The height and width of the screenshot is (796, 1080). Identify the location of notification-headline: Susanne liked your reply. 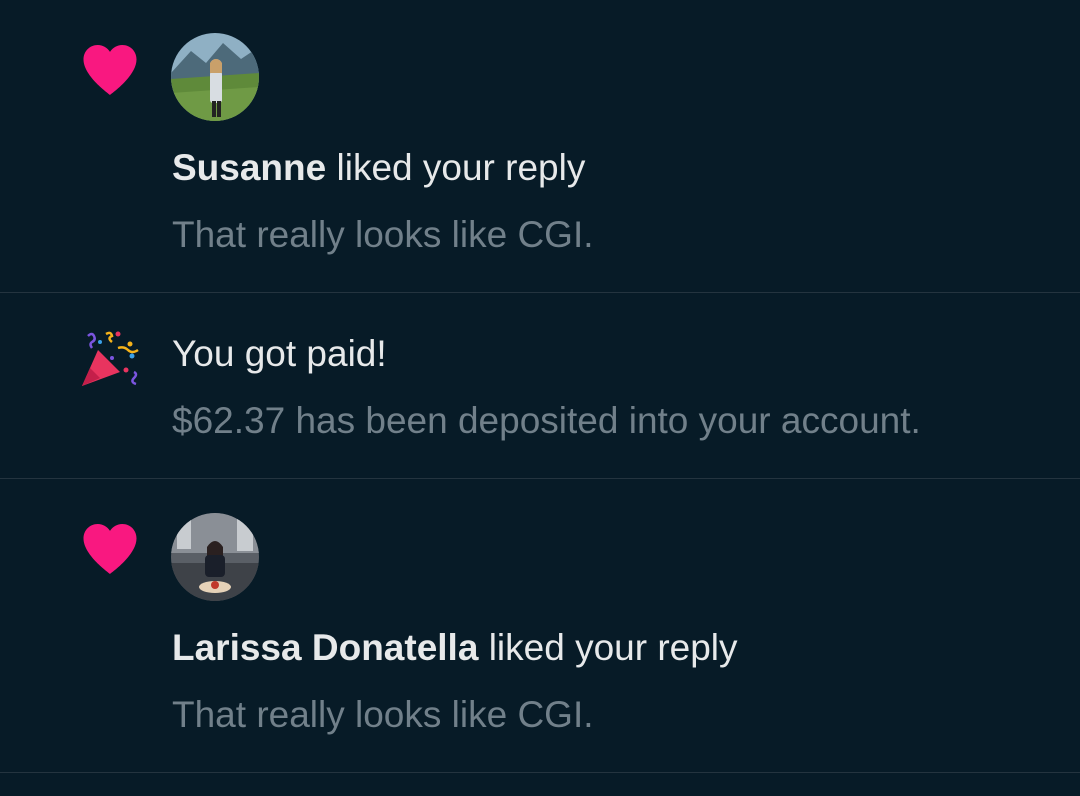
(378, 168).